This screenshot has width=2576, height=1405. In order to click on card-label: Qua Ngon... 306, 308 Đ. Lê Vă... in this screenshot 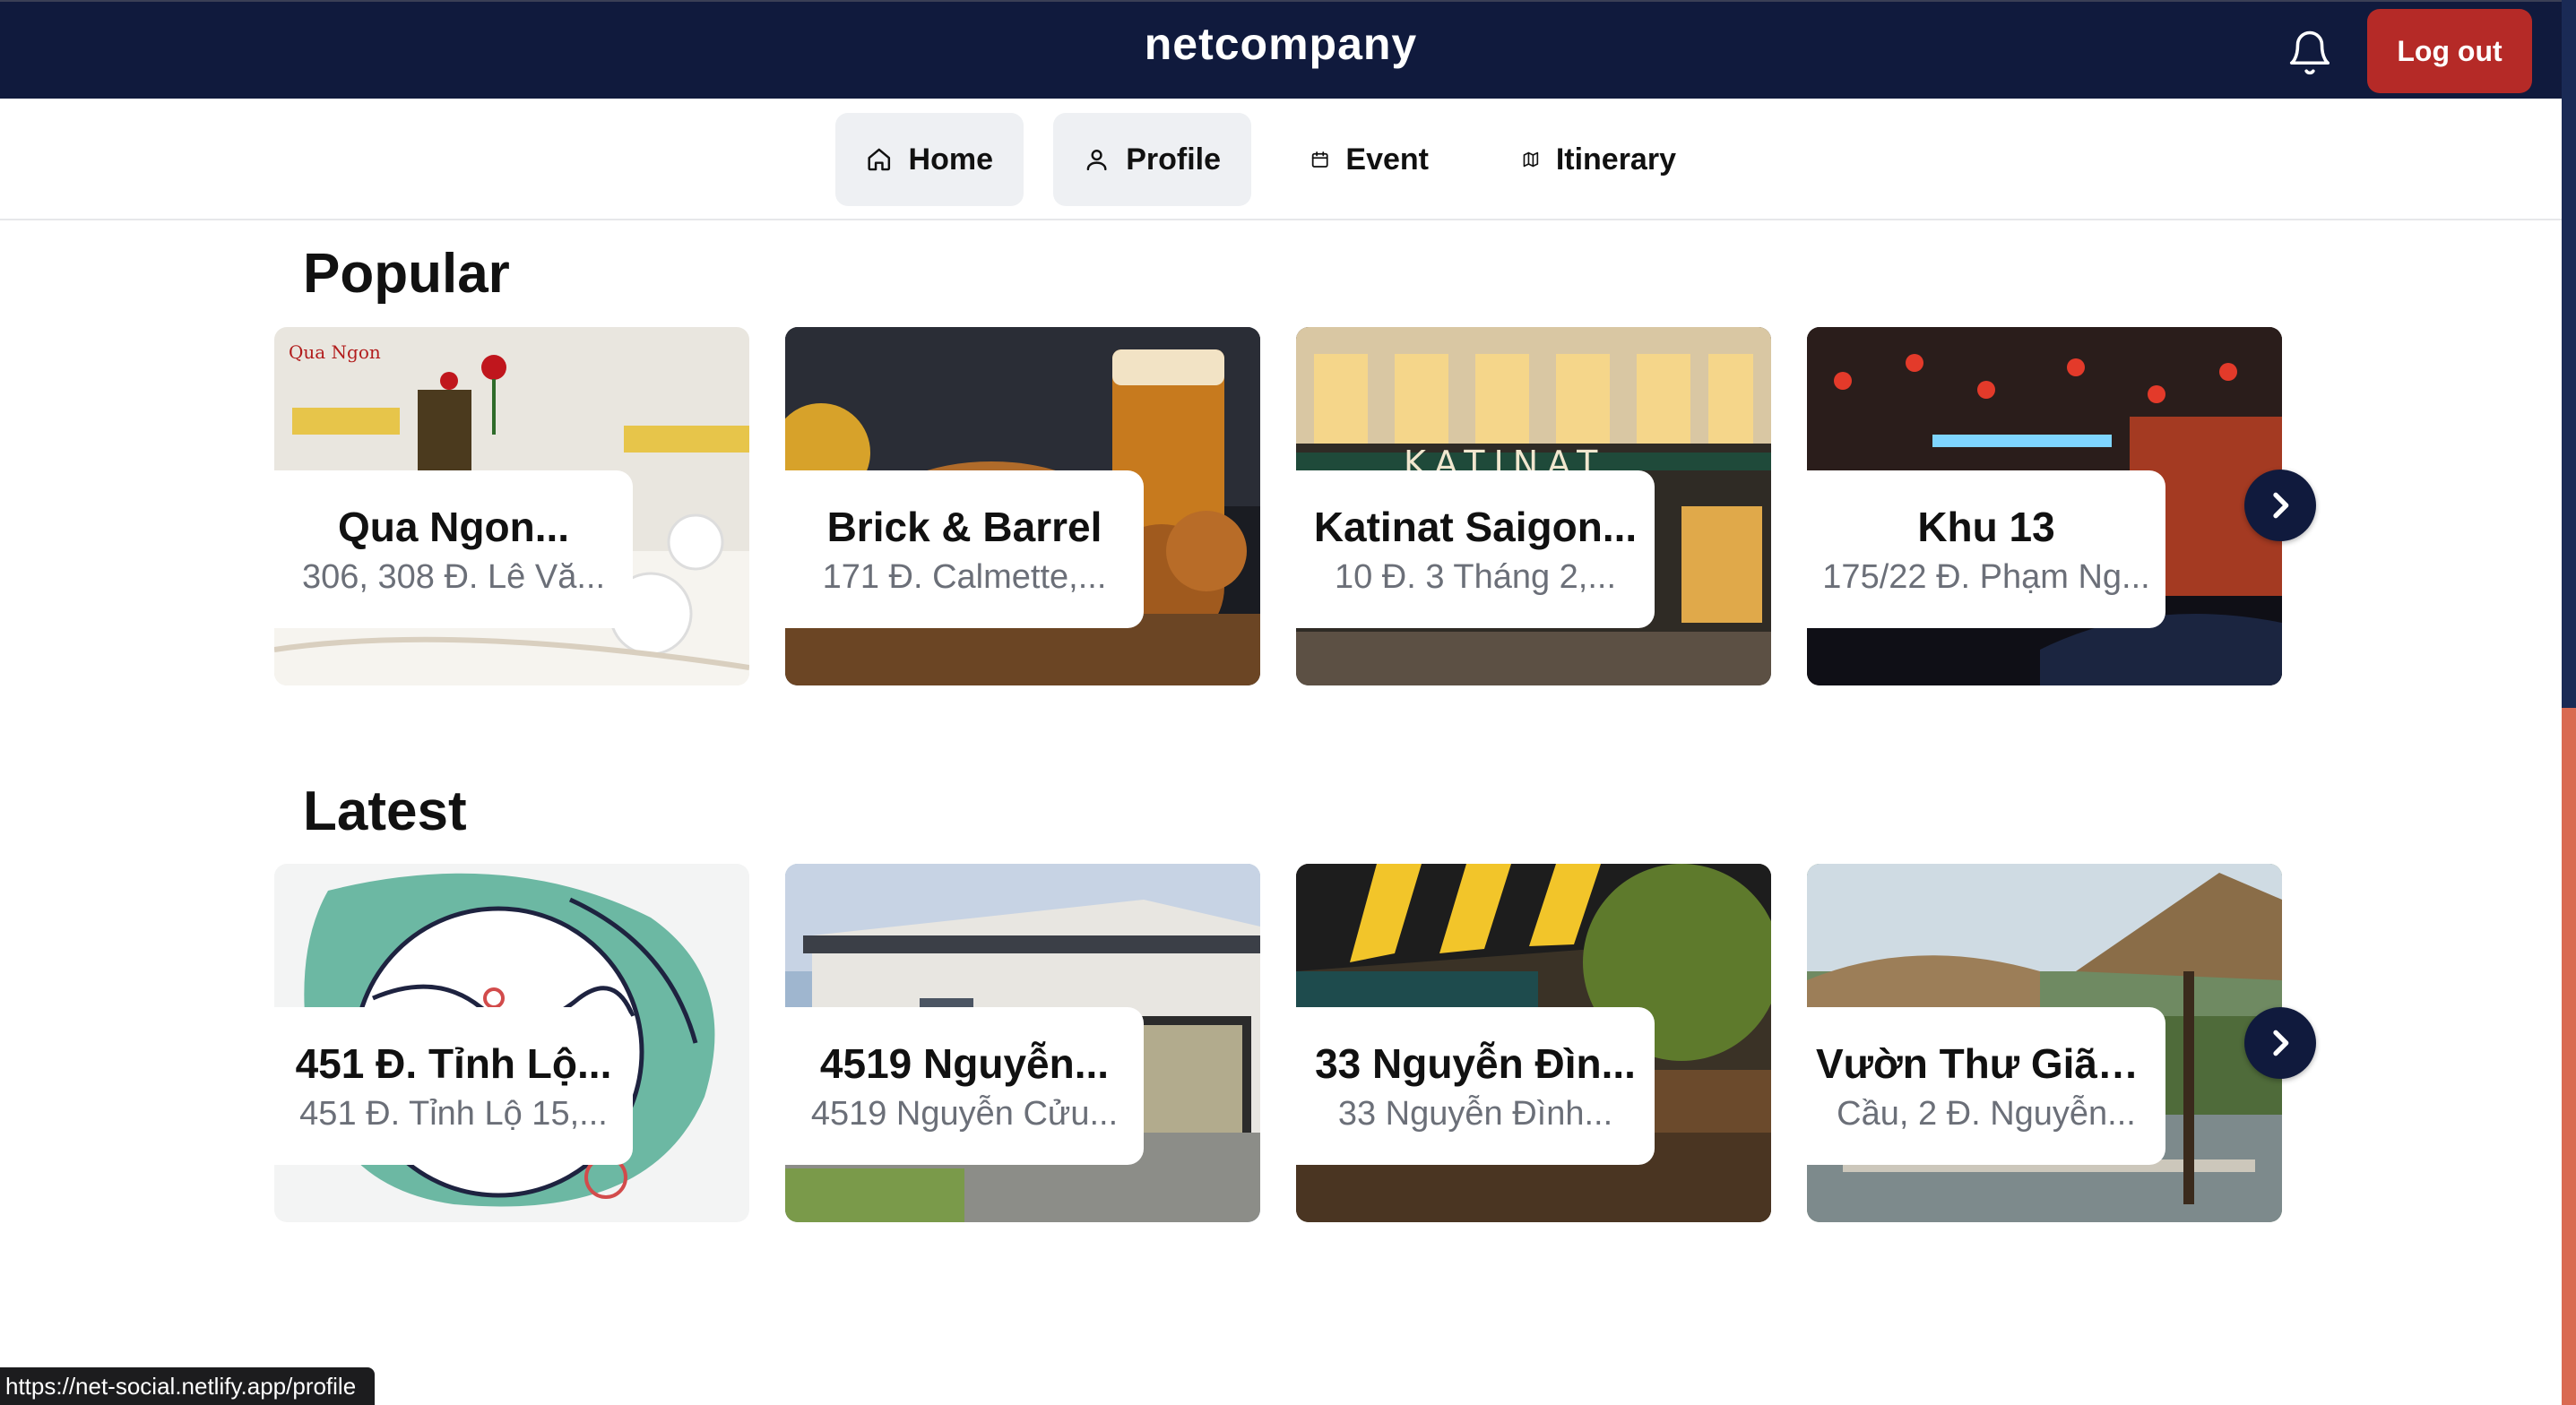, I will do `click(453, 549)`.